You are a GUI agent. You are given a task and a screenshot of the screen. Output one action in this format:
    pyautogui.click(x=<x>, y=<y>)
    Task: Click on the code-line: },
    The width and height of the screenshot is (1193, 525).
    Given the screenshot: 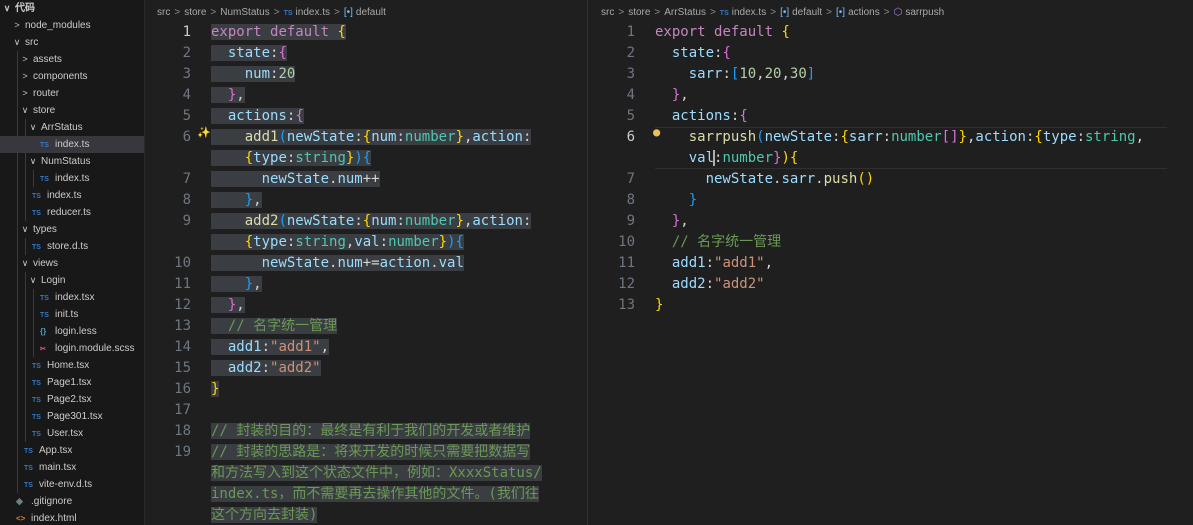 What is the action you would take?
    pyautogui.click(x=236, y=200)
    